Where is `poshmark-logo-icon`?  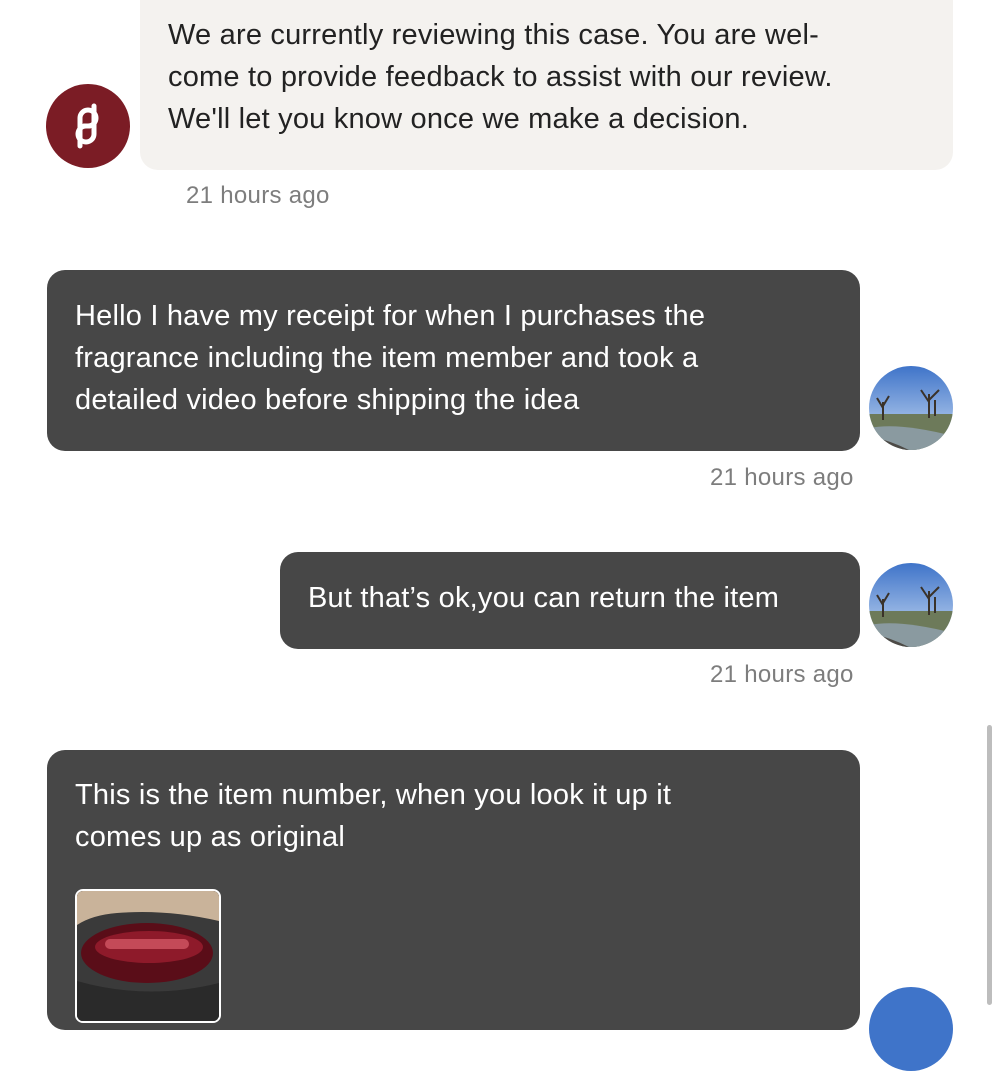 poshmark-logo-icon is located at coordinates (88, 126).